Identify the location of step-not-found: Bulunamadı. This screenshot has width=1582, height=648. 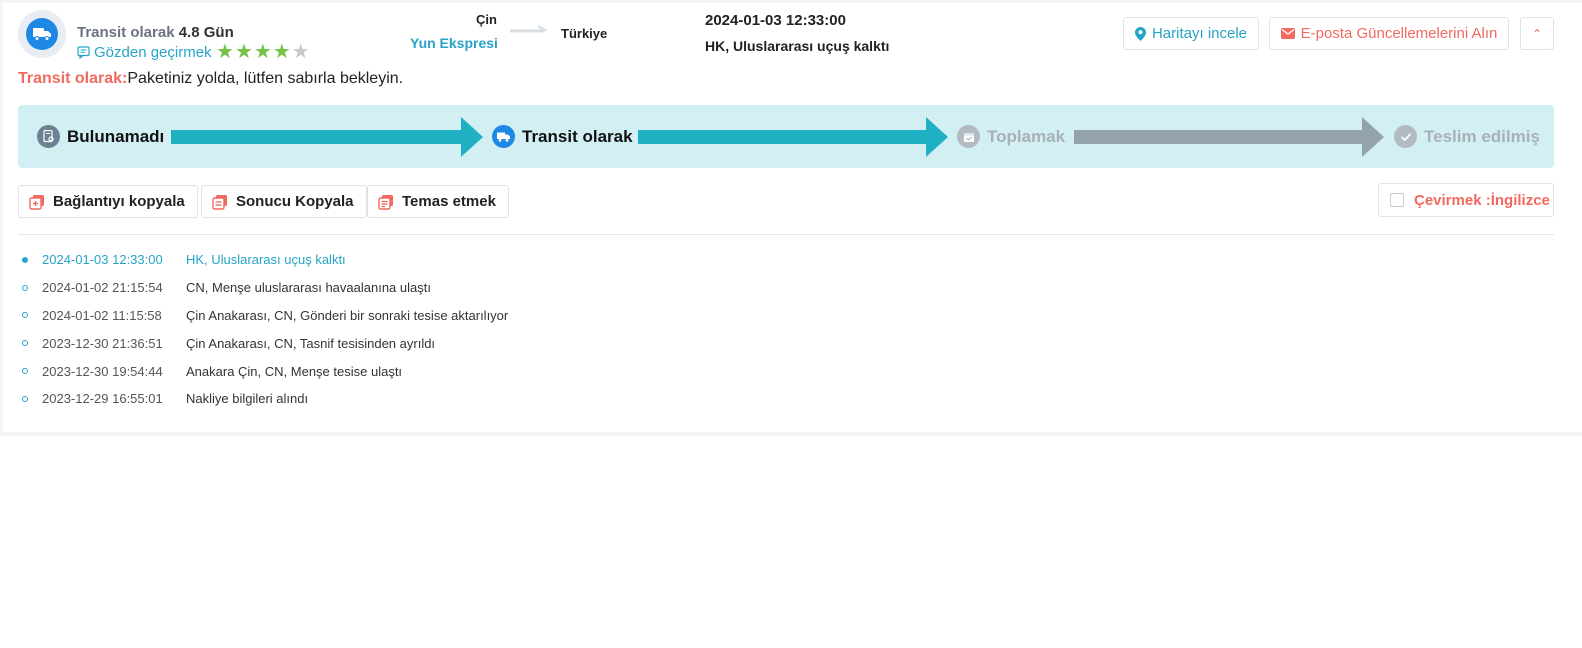
(100, 136).